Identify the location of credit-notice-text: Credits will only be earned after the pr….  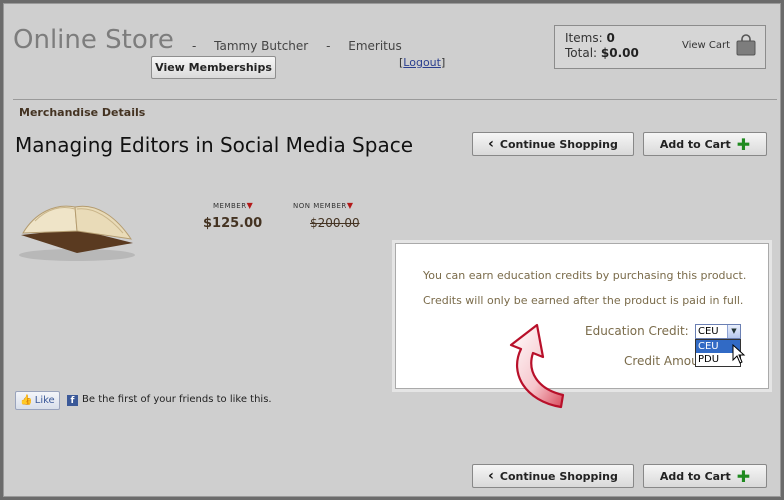
(583, 300).